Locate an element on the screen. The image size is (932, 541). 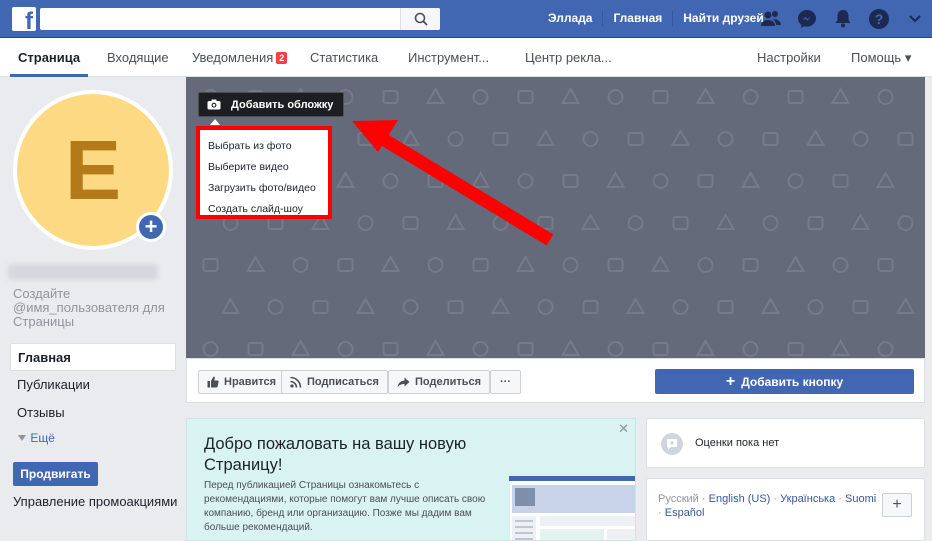
language-link: Suomi is located at coordinates (860, 499).